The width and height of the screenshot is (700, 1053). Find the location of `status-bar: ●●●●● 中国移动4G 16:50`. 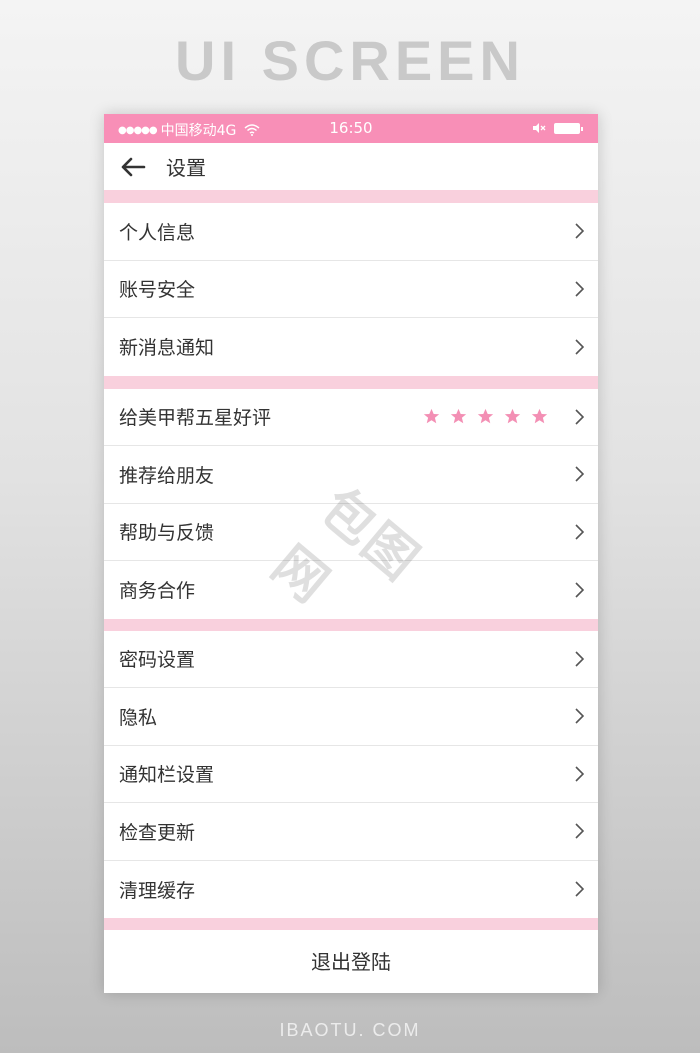

status-bar: ●●●●● 中国移动4G 16:50 is located at coordinates (351, 128).